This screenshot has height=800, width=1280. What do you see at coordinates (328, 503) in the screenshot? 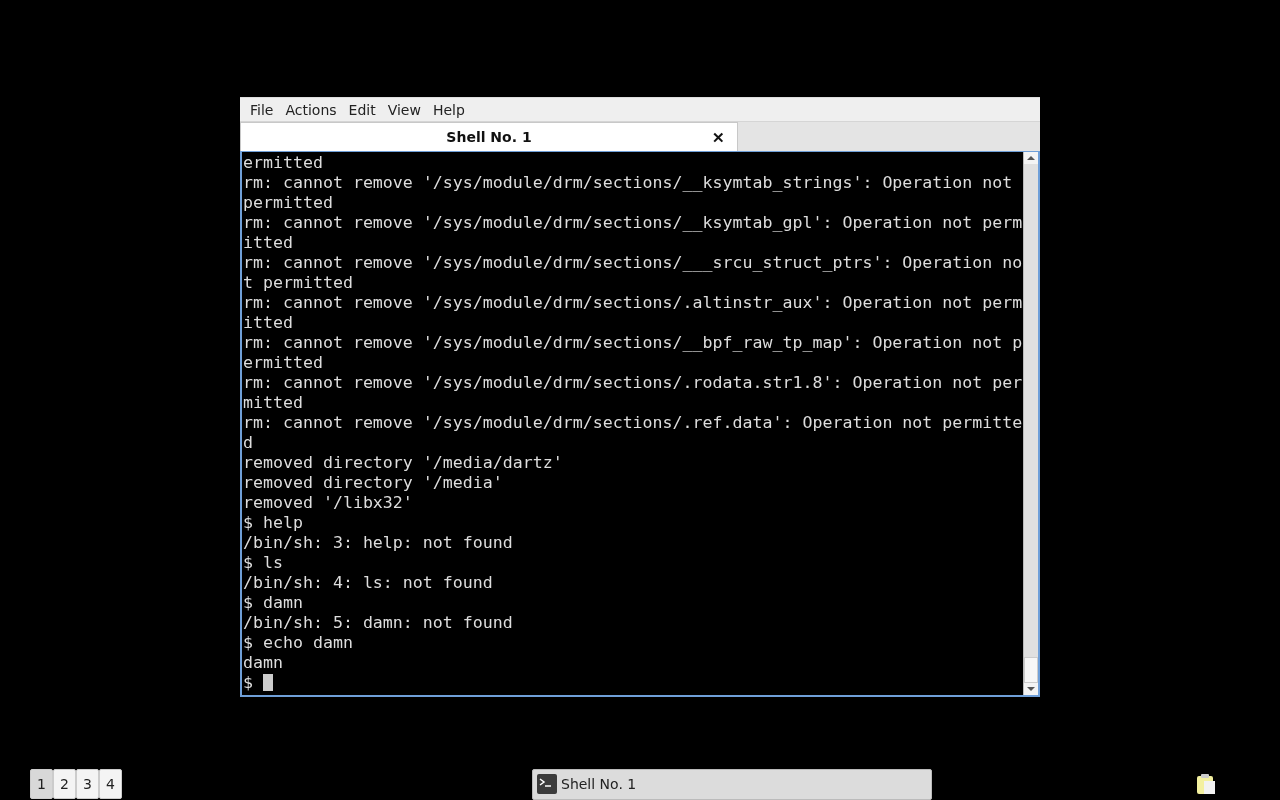
I see `terminal-line: removed '/libx32'` at bounding box center [328, 503].